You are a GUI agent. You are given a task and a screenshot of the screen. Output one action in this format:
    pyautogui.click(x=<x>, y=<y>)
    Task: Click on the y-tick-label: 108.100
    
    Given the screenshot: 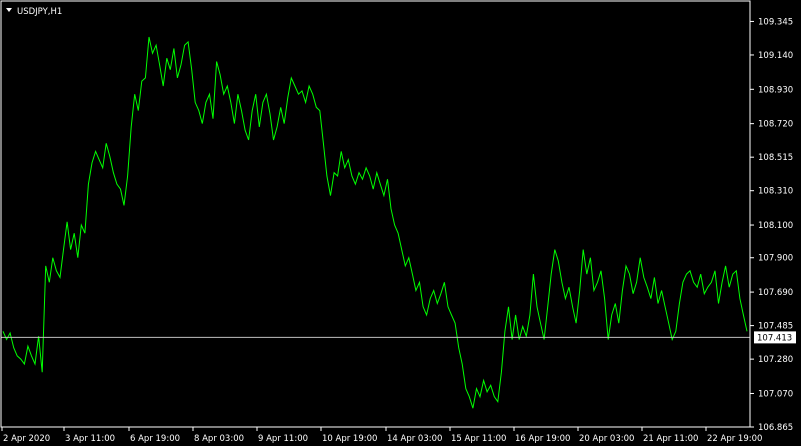 What is the action you would take?
    pyautogui.click(x=775, y=226)
    